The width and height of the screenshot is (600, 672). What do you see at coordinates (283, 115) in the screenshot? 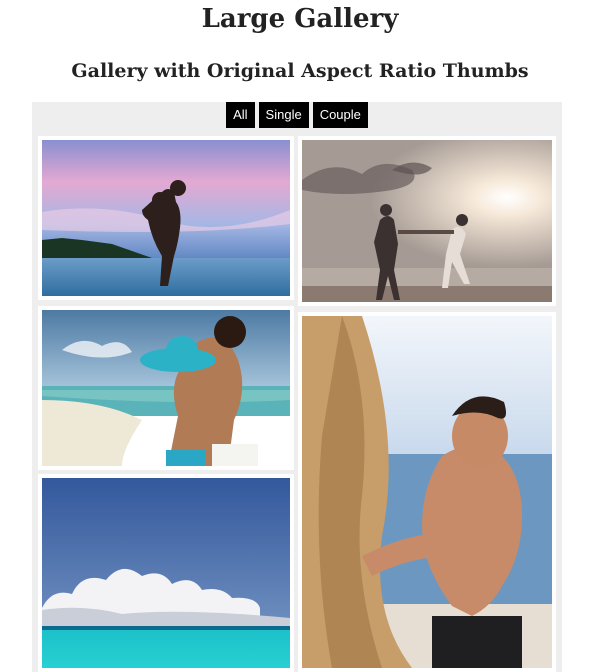
I see `filter-single-button: Single` at bounding box center [283, 115].